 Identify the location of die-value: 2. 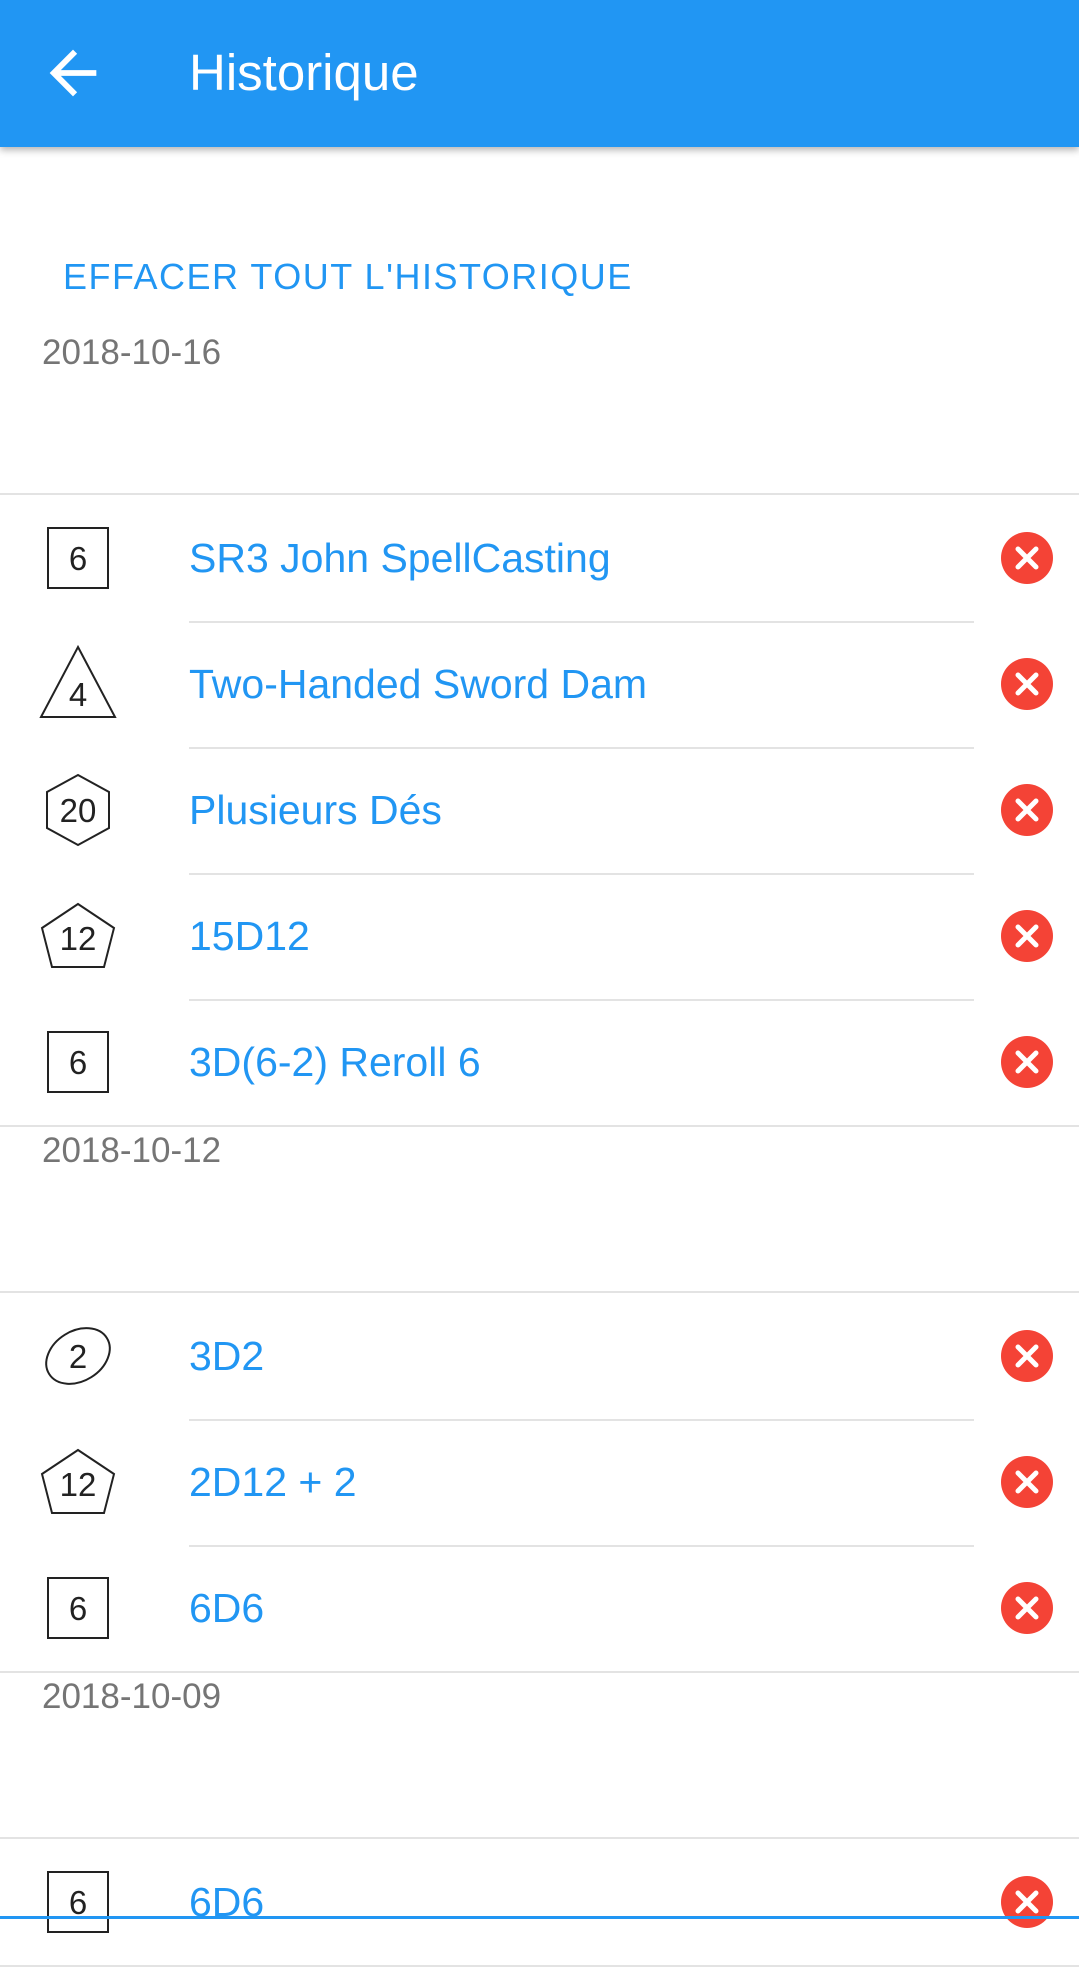
(78, 1356).